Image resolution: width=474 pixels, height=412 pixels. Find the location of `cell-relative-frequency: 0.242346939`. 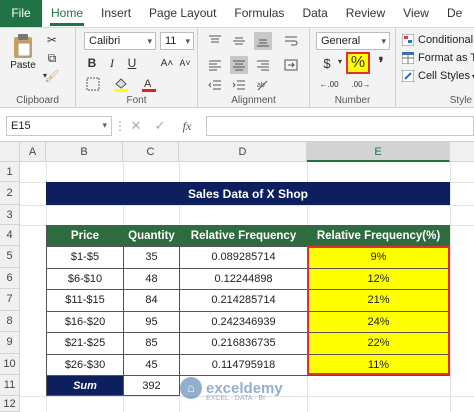

cell-relative-frequency: 0.242346939 is located at coordinates (243, 321).